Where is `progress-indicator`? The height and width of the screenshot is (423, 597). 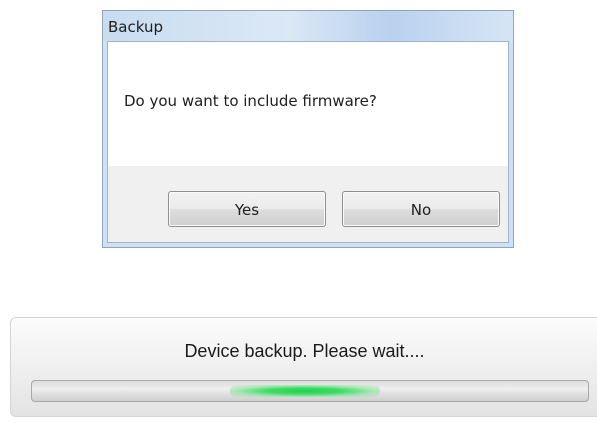 progress-indicator is located at coordinates (305, 391).